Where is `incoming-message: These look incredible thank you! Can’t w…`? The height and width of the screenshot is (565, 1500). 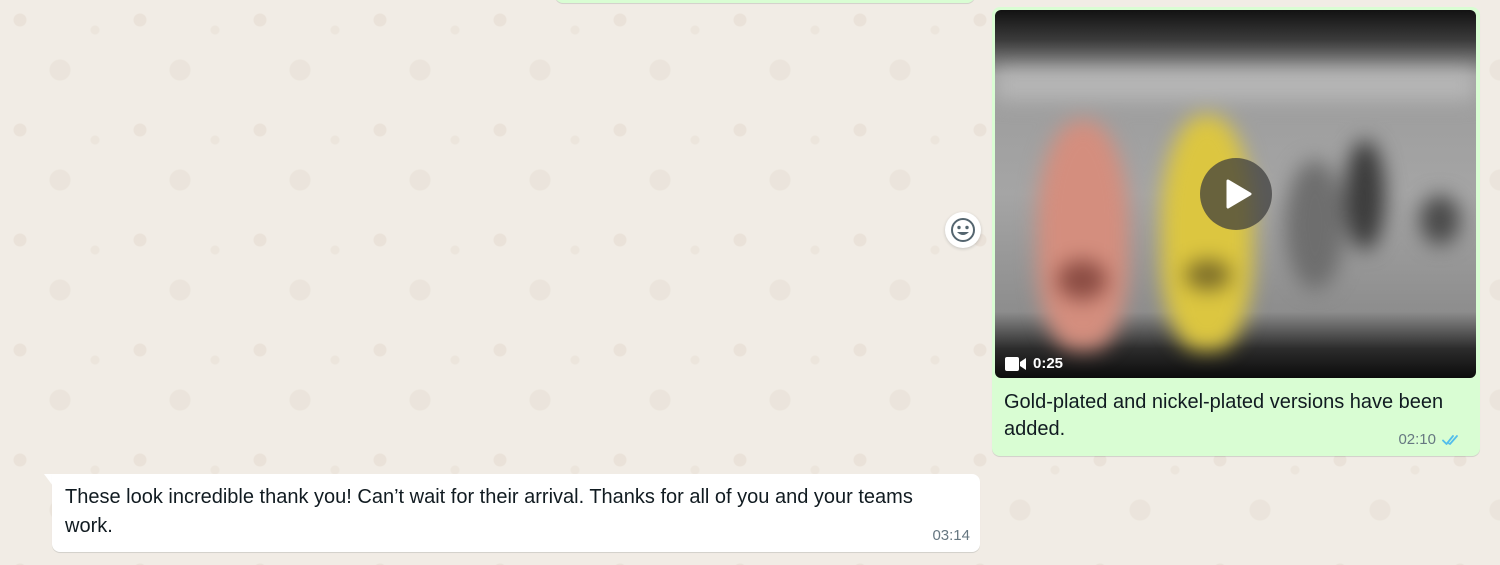
incoming-message: These look incredible thank you! Can’t w… is located at coordinates (516, 513).